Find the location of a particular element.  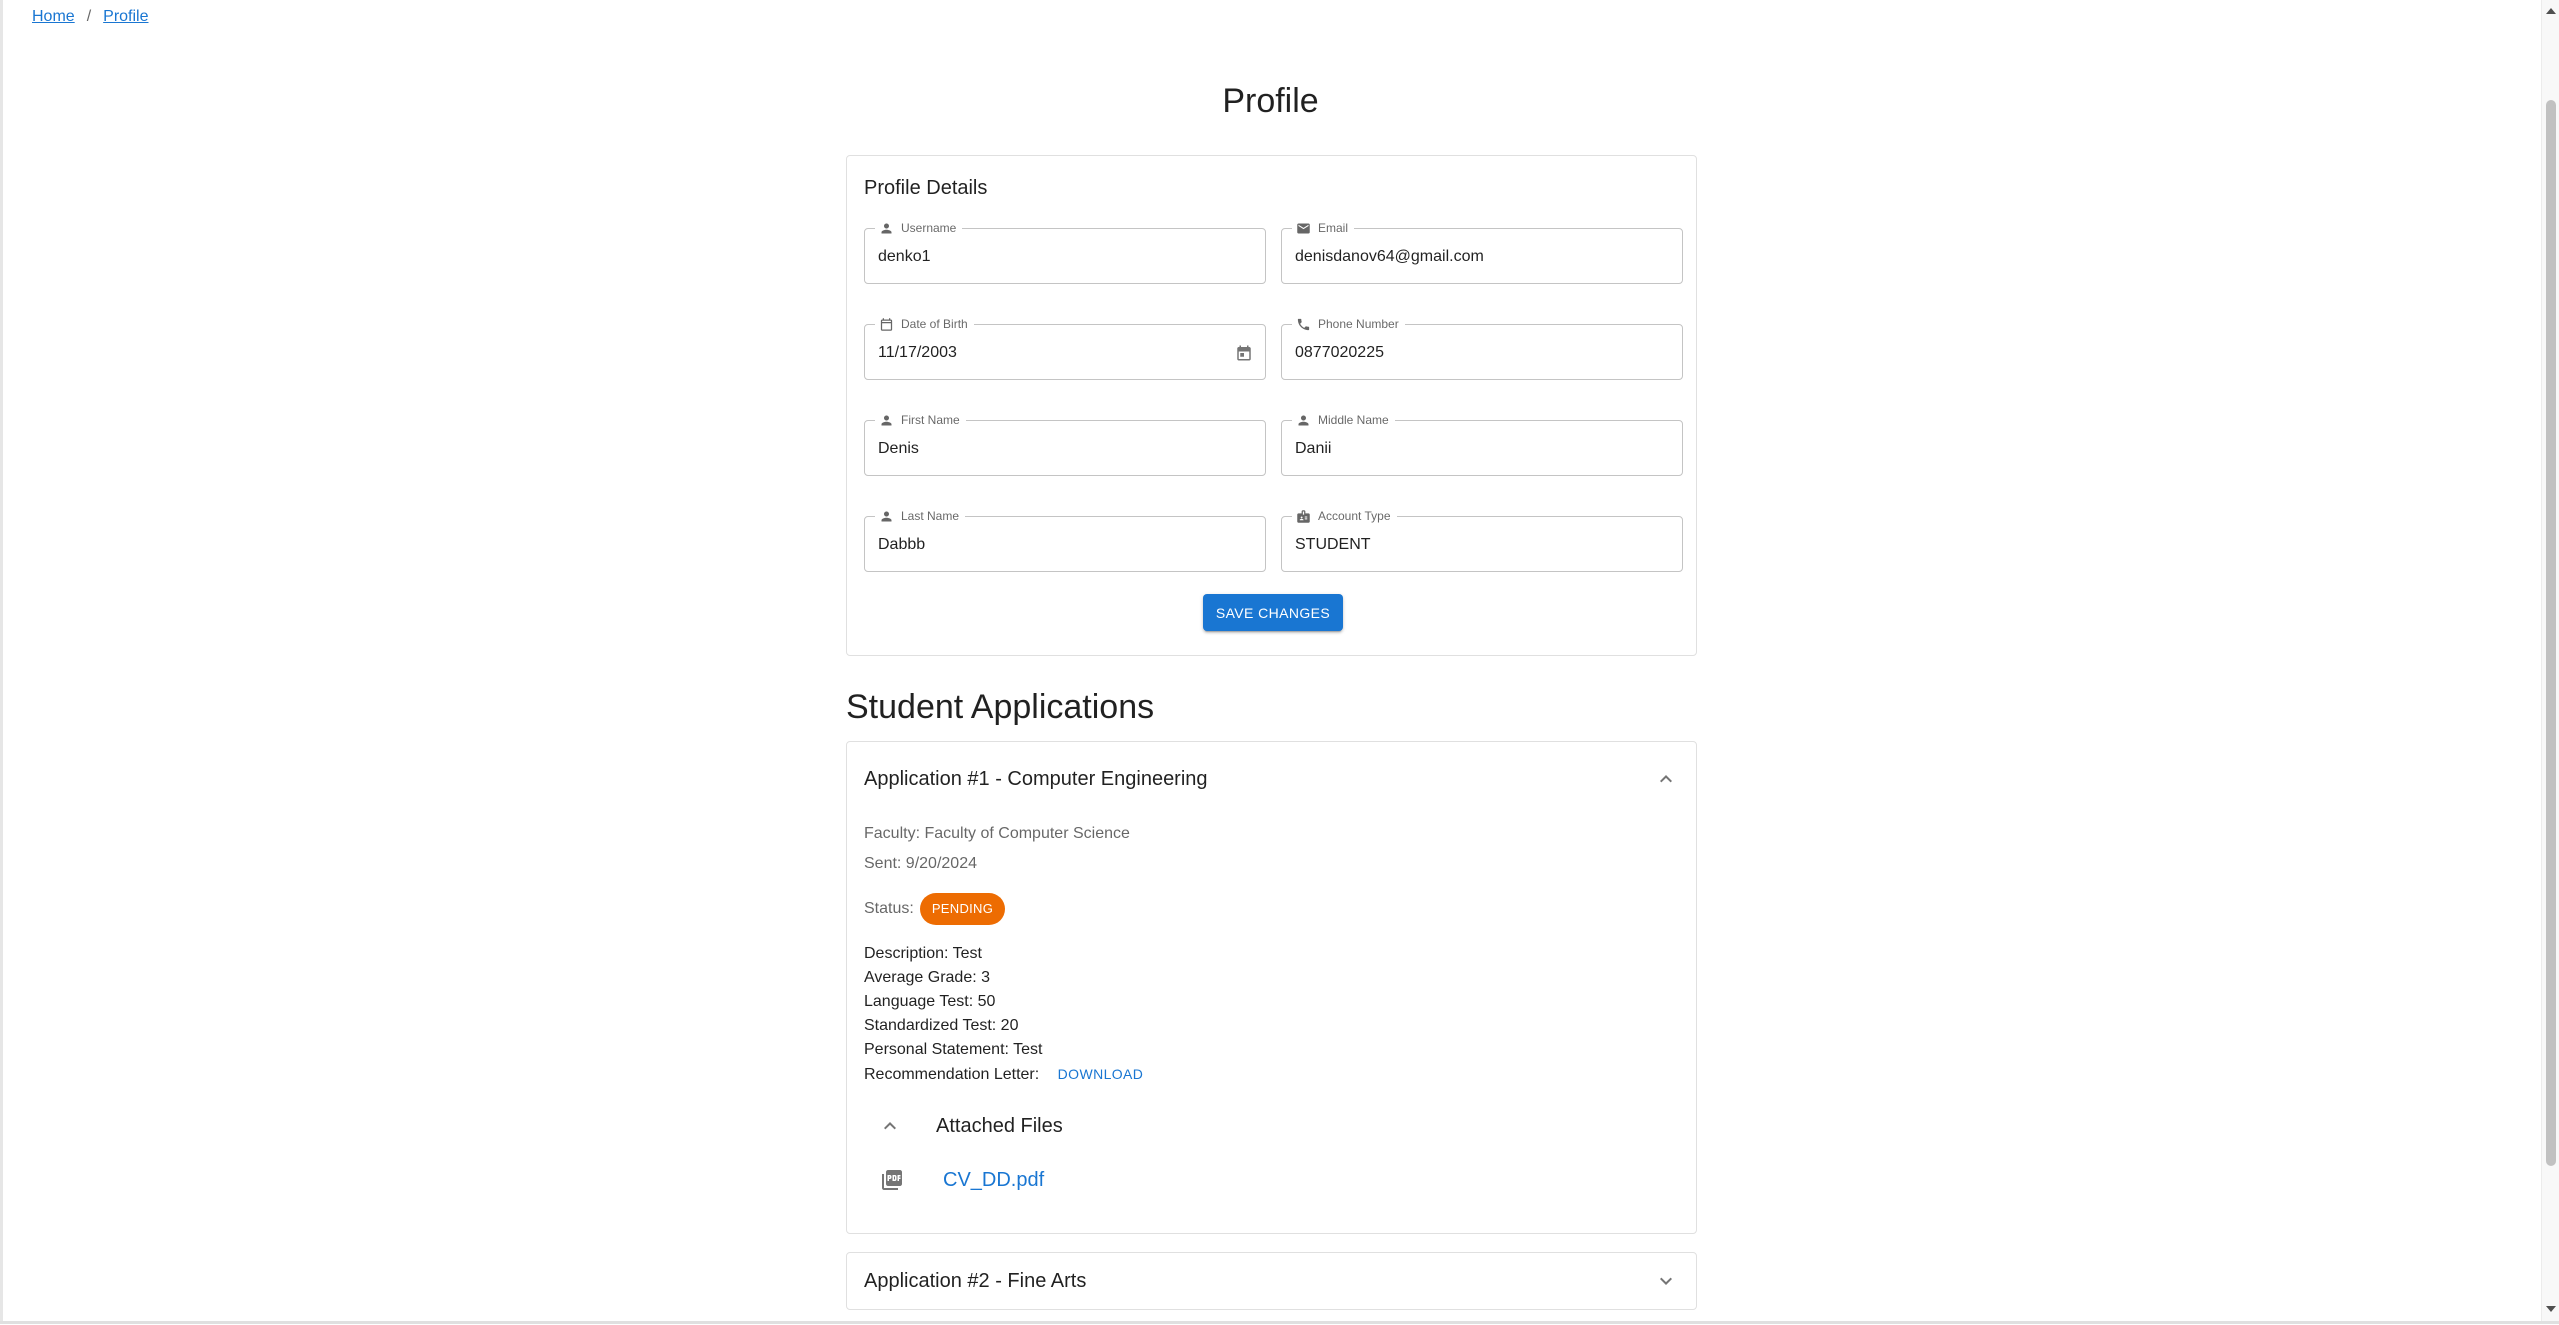

personal-statement-text: Personal Statement: Test is located at coordinates (953, 1049).